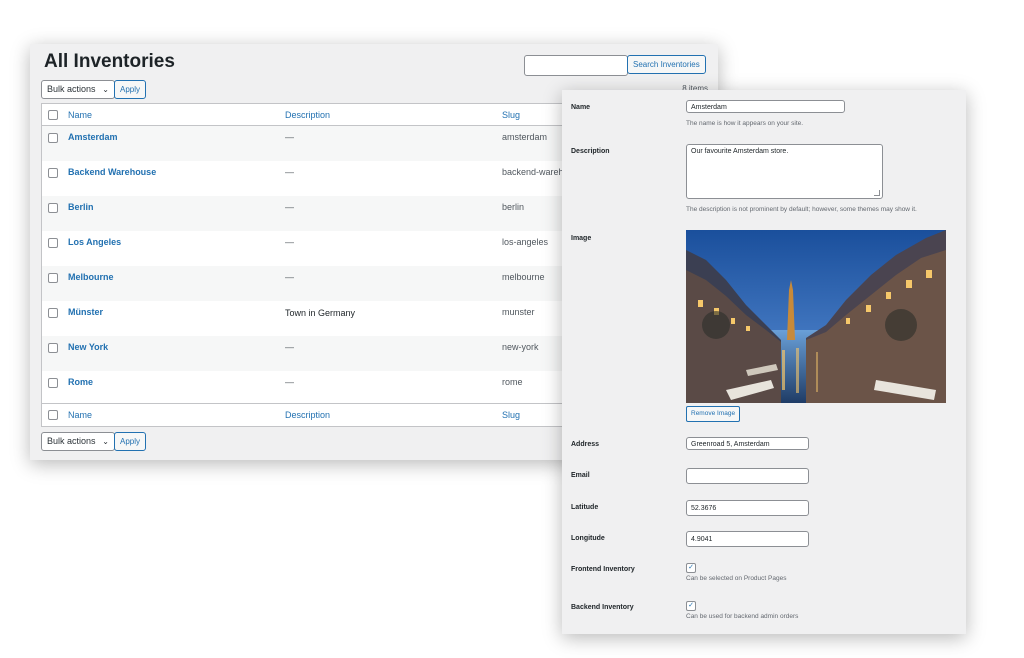 The width and height of the screenshot is (1024, 658). I want to click on row-name-link: Amsterdam, so click(93, 137).